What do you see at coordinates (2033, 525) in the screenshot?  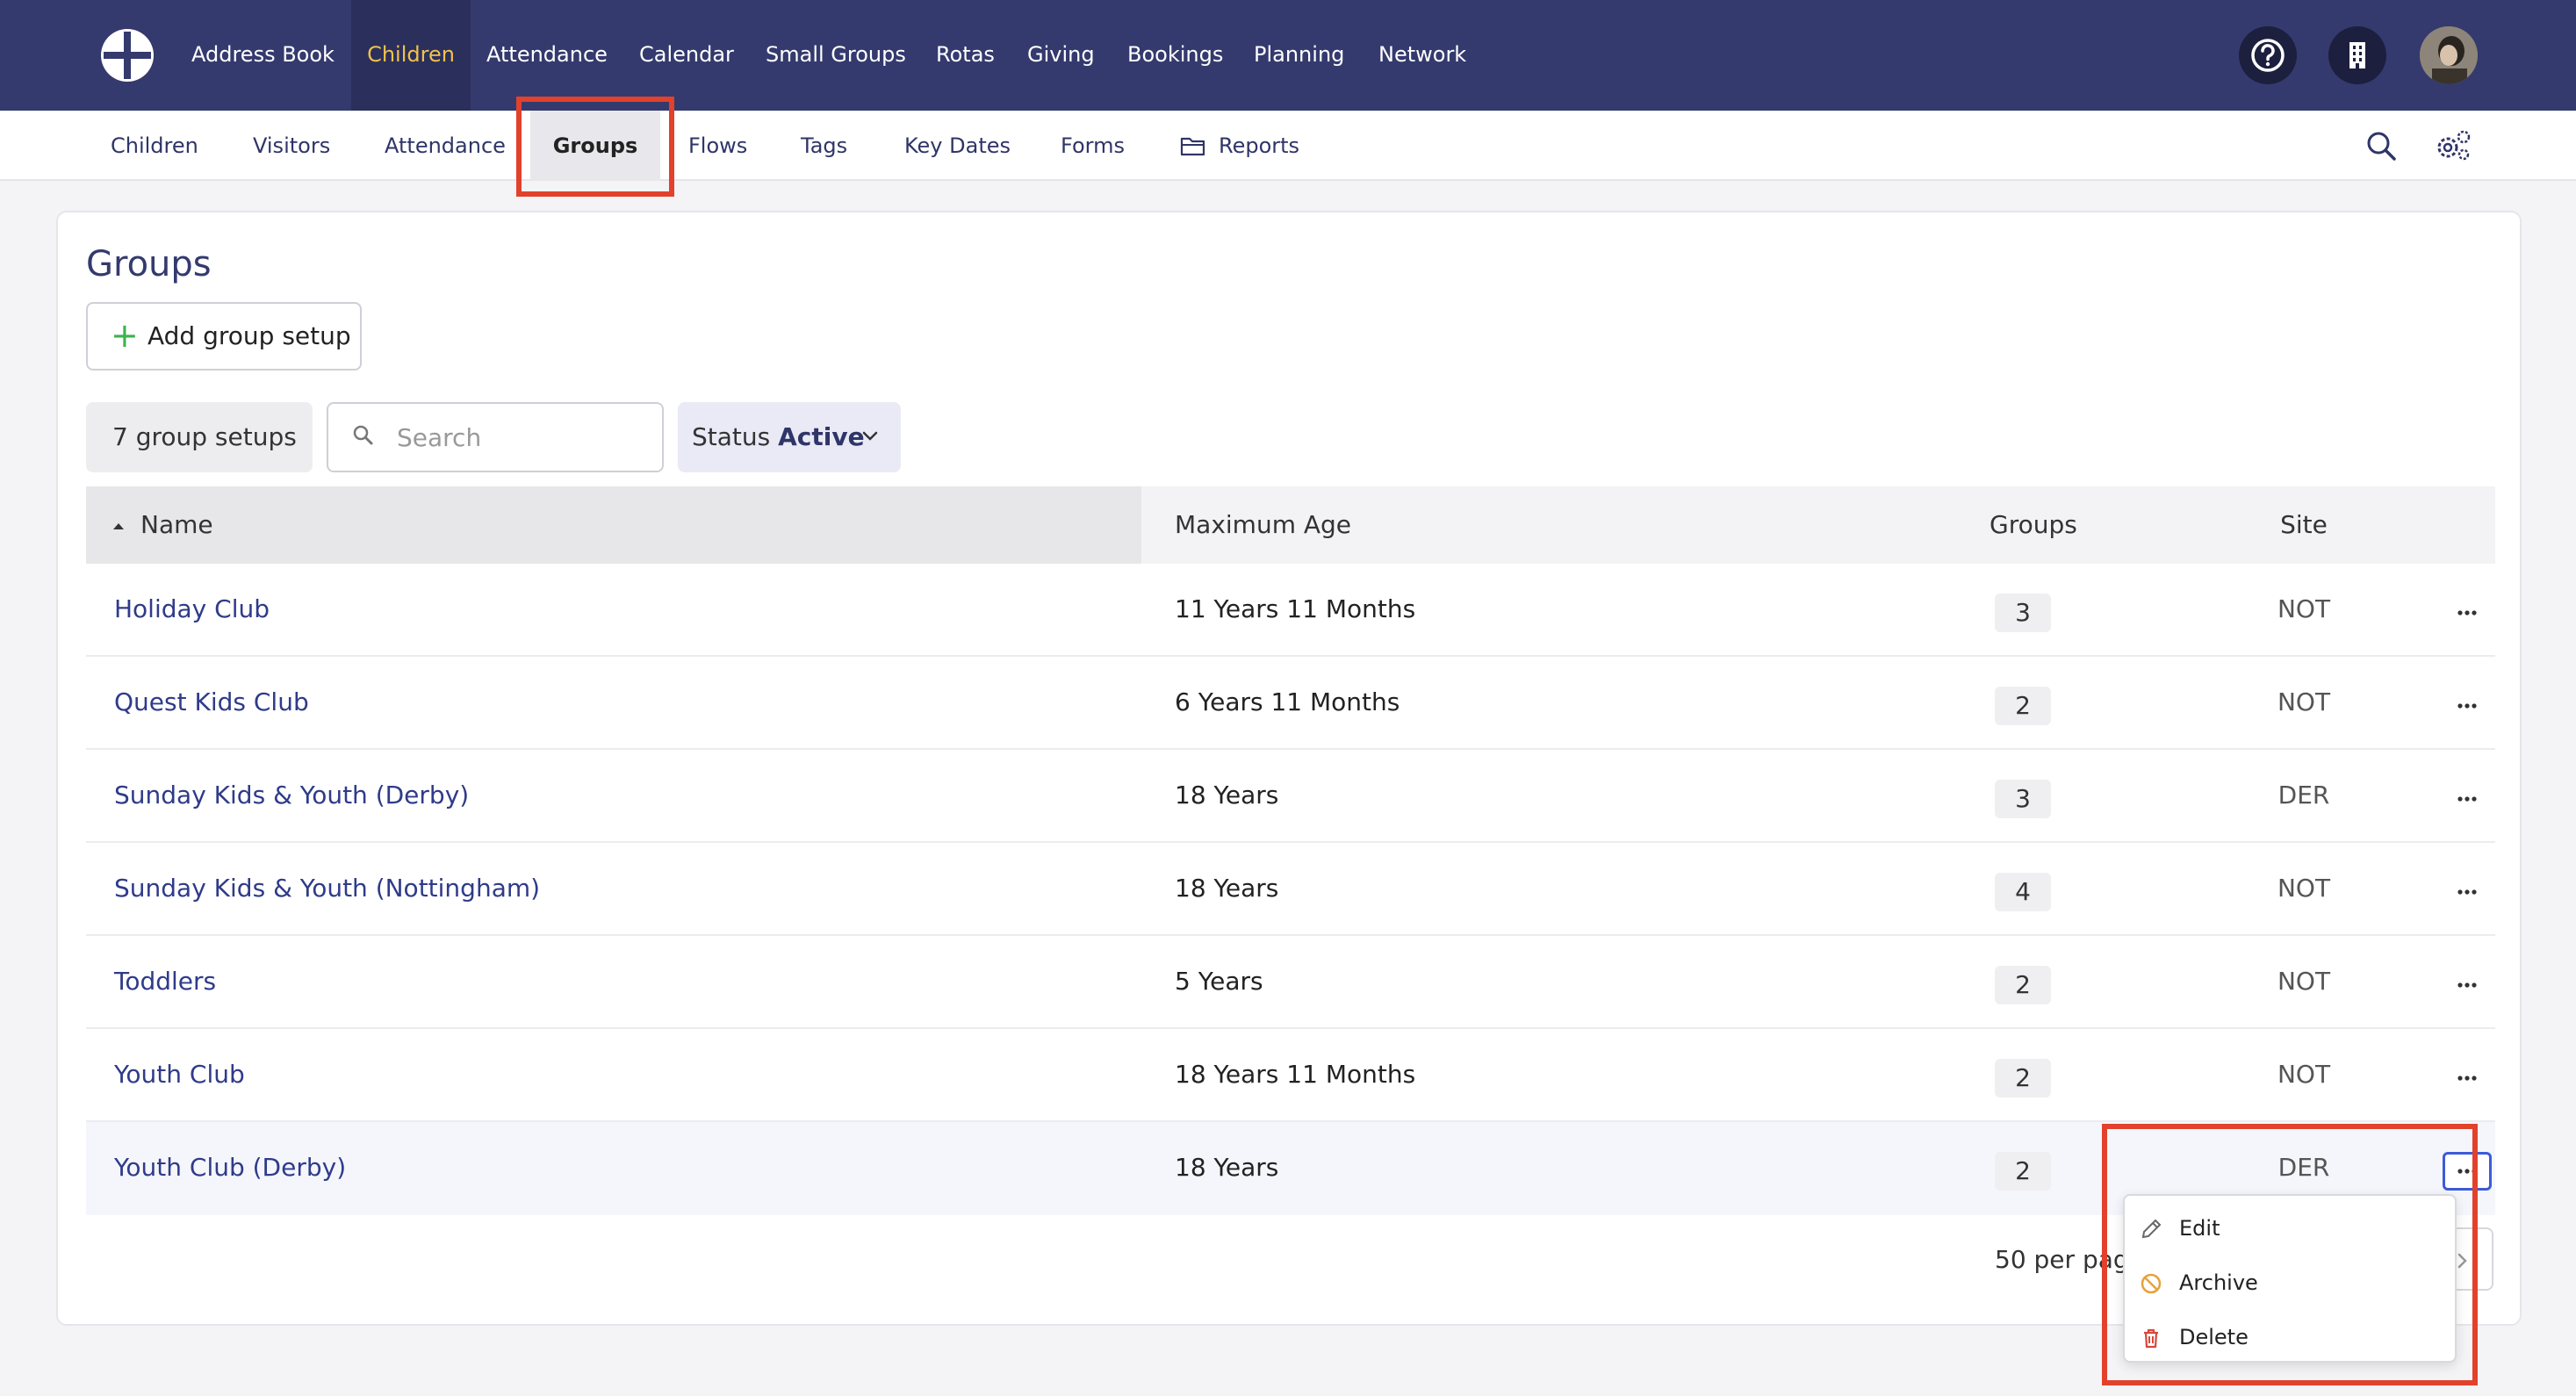 I see `column-groups: Groups` at bounding box center [2033, 525].